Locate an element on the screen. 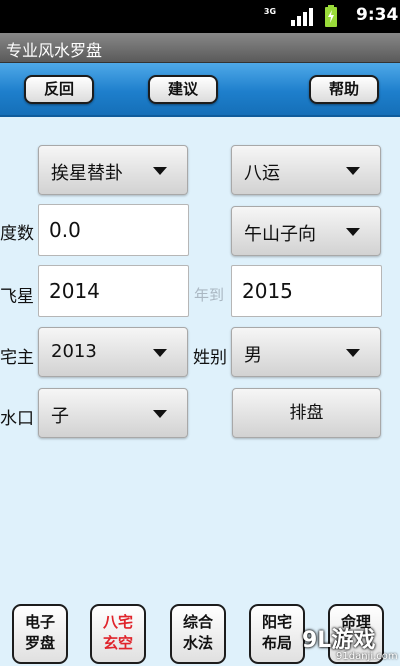  water-value: 子 is located at coordinates (60, 416).